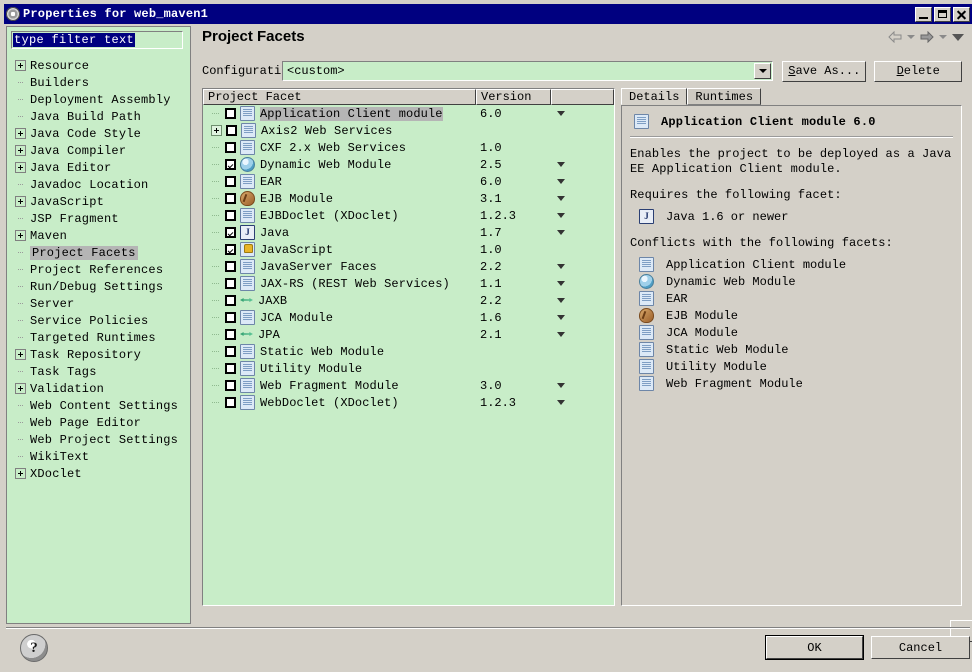  I want to click on sidebar-item-run-debug-settings: Run/Debug Settings, so click(98, 286).